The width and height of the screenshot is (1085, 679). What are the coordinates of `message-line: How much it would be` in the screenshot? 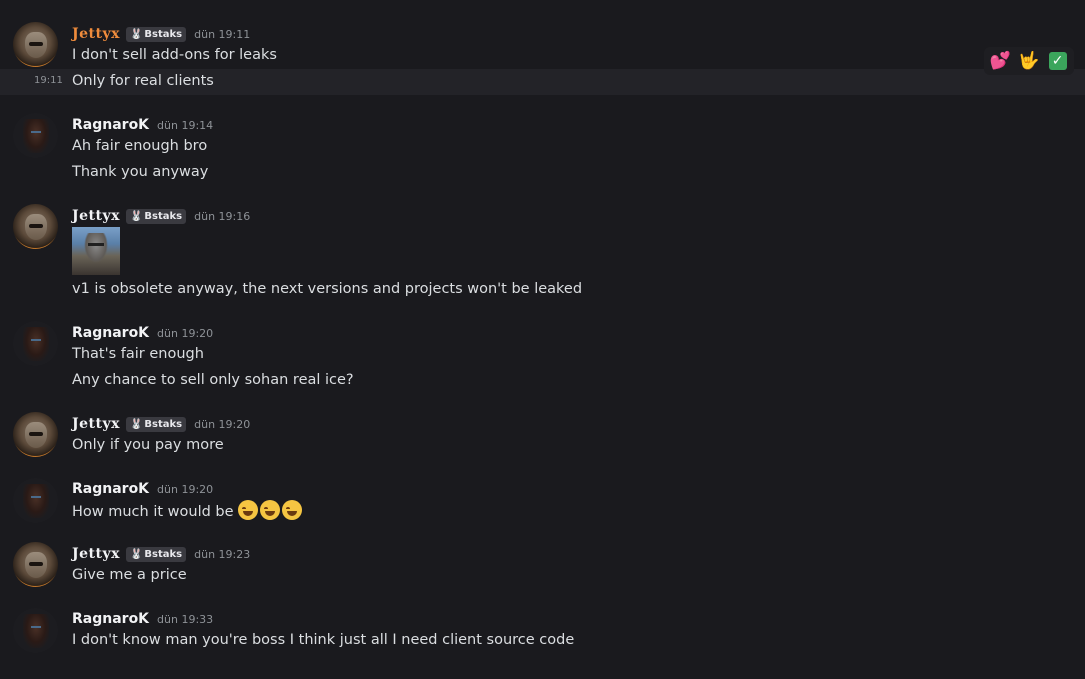 It's located at (188, 511).